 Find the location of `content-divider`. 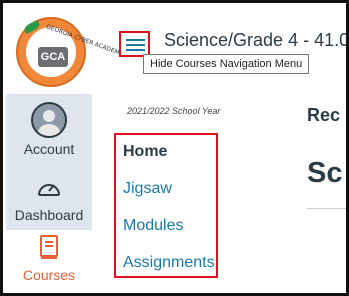

content-divider is located at coordinates (326, 208).